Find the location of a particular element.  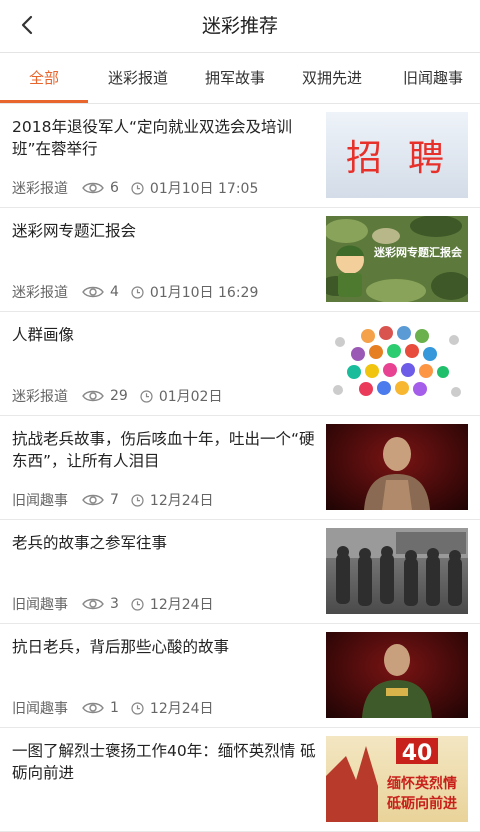

publish-time: 01月02日 is located at coordinates (190, 397).